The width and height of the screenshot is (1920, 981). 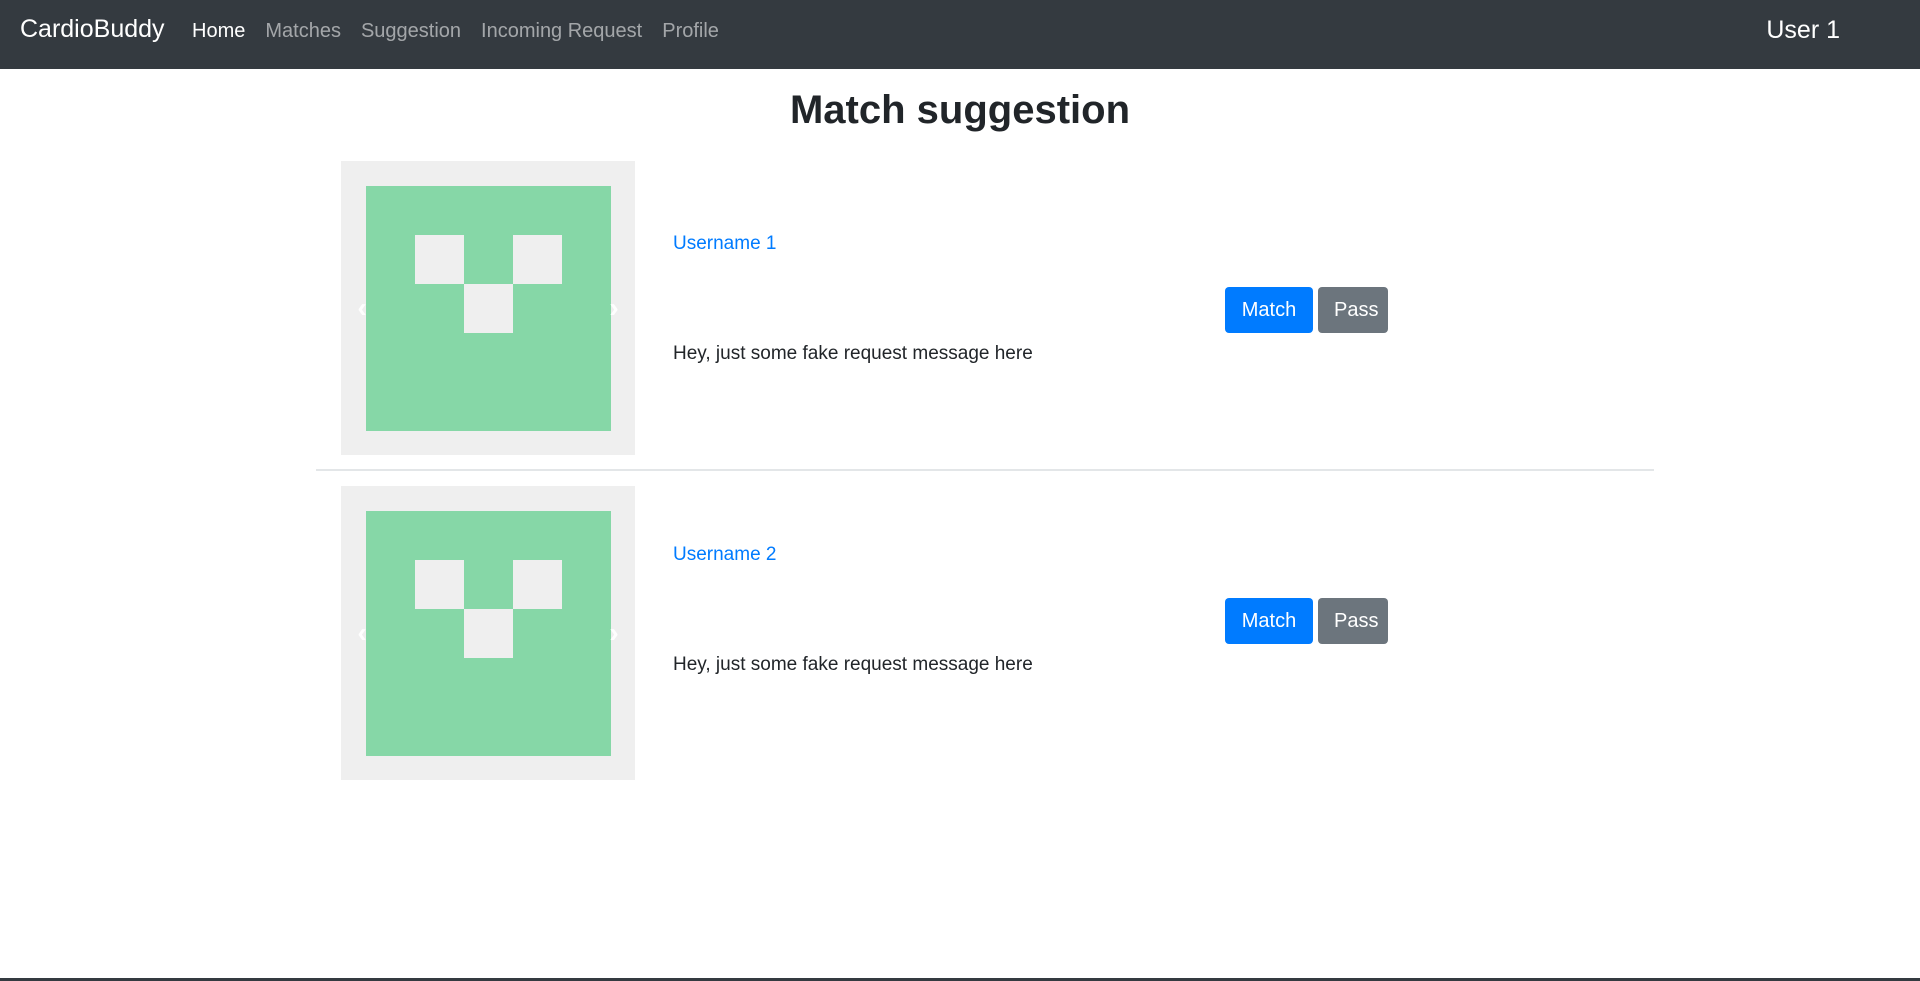 I want to click on nav-link-profile: Profile, so click(x=690, y=31).